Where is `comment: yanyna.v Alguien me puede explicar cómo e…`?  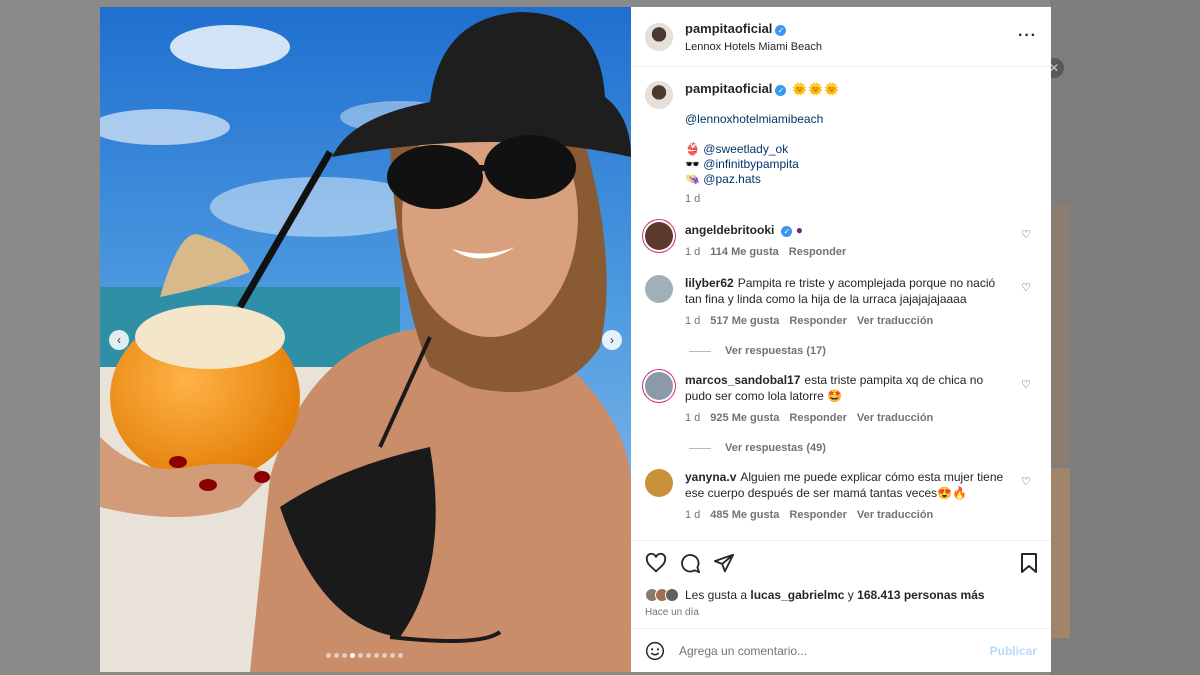 comment: yanyna.v Alguien me puede explicar cómo e… is located at coordinates (840, 496).